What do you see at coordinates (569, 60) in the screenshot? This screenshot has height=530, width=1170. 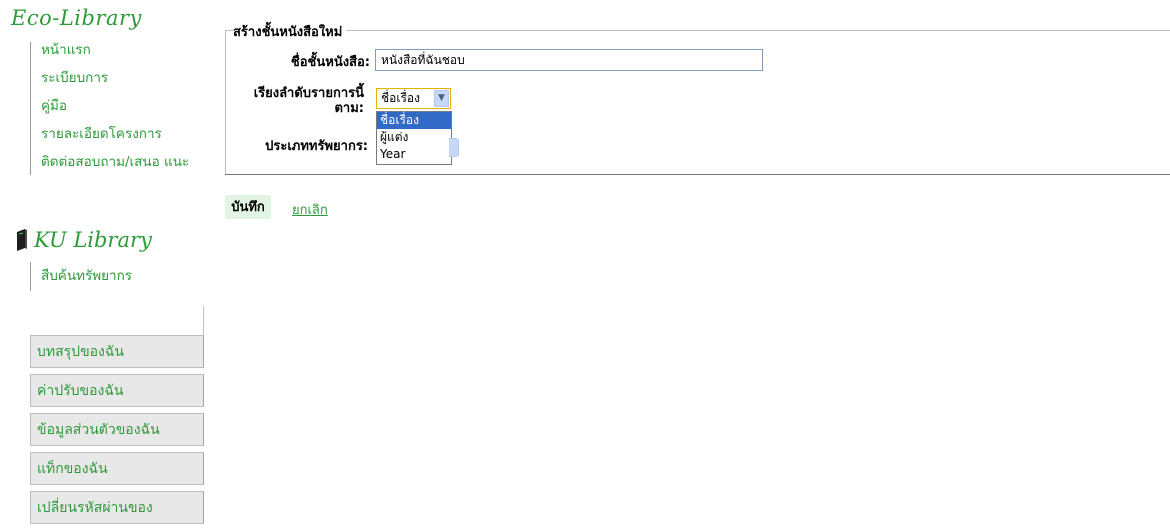 I see `shelf-name-input` at bounding box center [569, 60].